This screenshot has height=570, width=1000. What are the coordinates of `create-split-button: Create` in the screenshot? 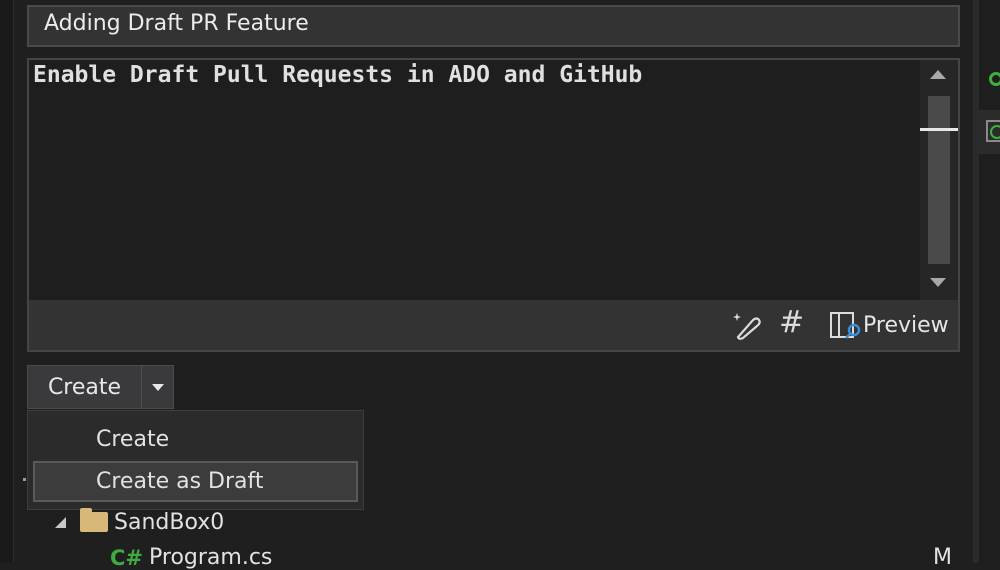 It's located at (100, 387).